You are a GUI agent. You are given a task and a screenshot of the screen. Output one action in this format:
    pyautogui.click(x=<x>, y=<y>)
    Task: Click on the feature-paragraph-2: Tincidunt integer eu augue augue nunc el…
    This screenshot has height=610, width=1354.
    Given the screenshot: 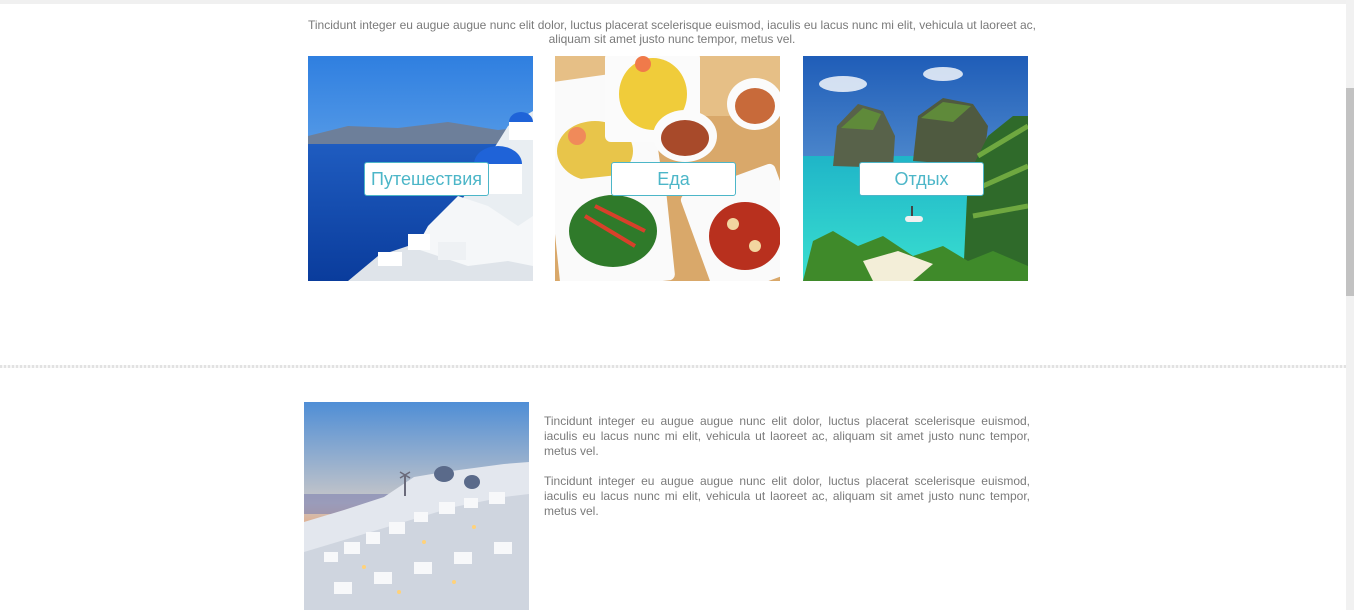 What is the action you would take?
    pyautogui.click(x=787, y=496)
    